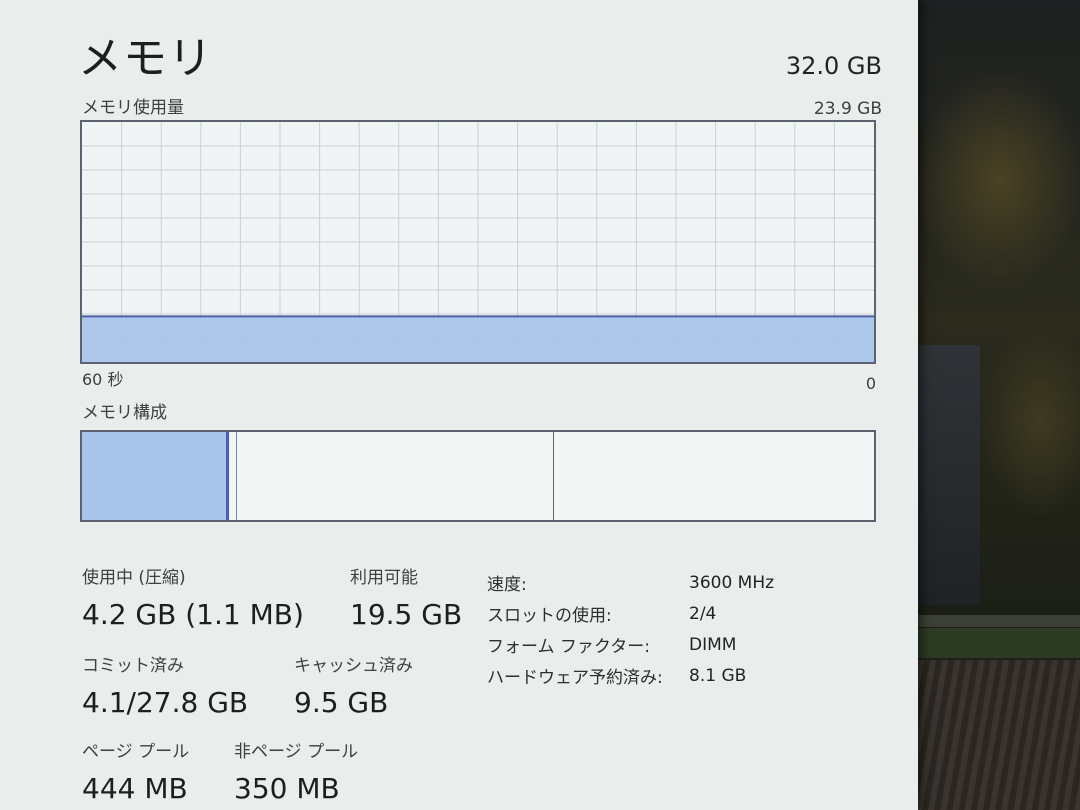 The image size is (1080, 810). What do you see at coordinates (296, 752) in the screenshot?
I see `stat-nonpaged-pool-label: 非ページ プール` at bounding box center [296, 752].